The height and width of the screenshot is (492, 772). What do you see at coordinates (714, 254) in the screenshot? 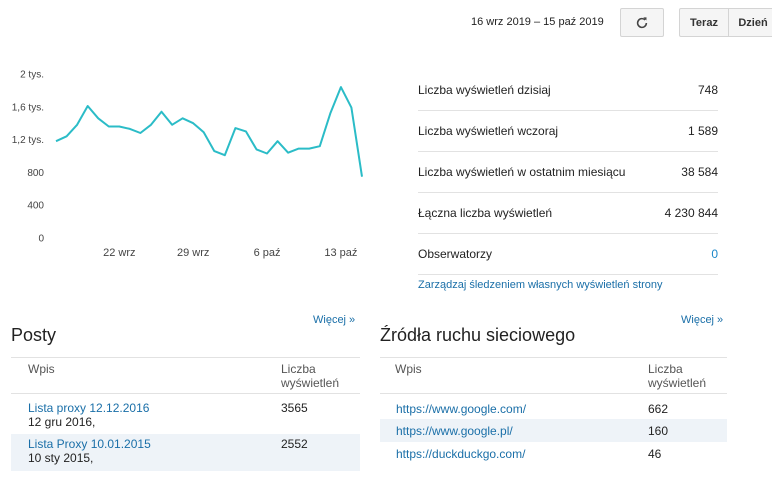
I see `followers-count-link: 0` at bounding box center [714, 254].